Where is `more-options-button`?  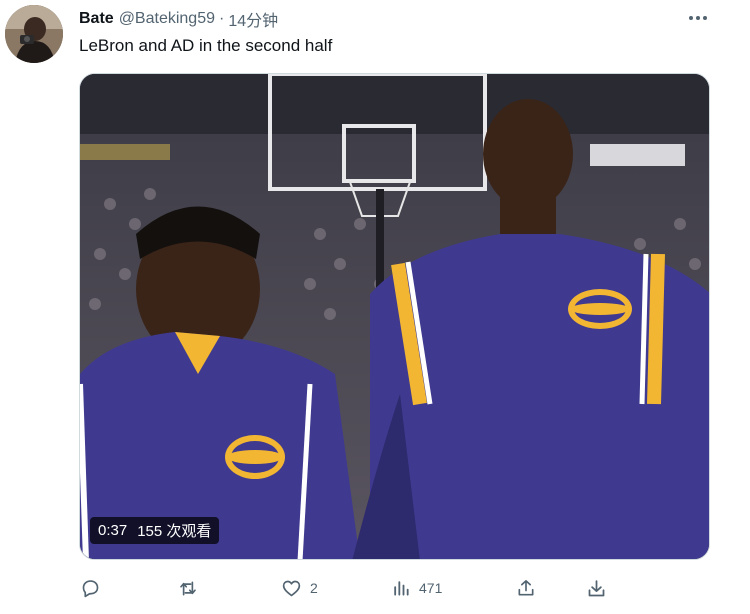
more-options-button is located at coordinates (698, 18).